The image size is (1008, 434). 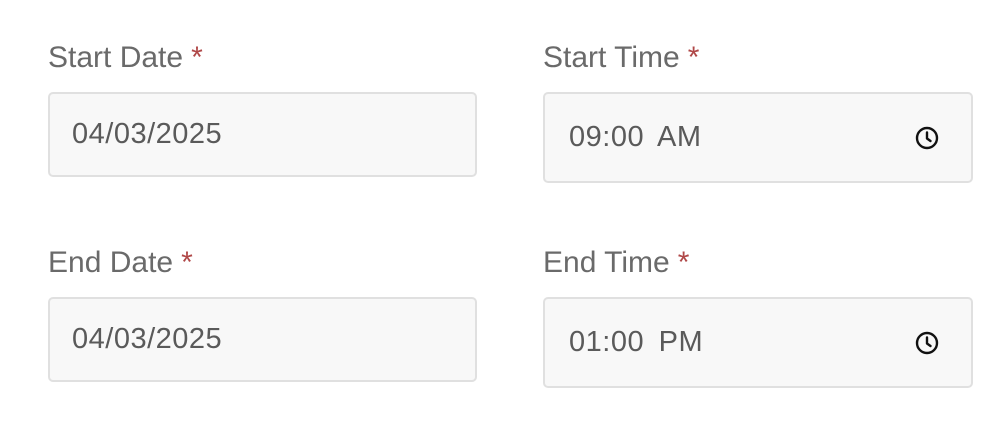 What do you see at coordinates (262, 134) in the screenshot?
I see `start-date-input: 04/03/2025` at bounding box center [262, 134].